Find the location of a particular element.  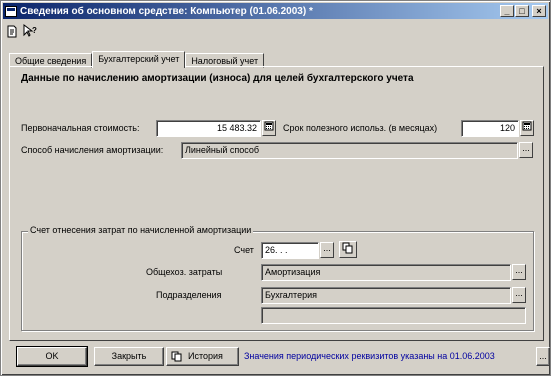

history-button: История is located at coordinates (202, 356).